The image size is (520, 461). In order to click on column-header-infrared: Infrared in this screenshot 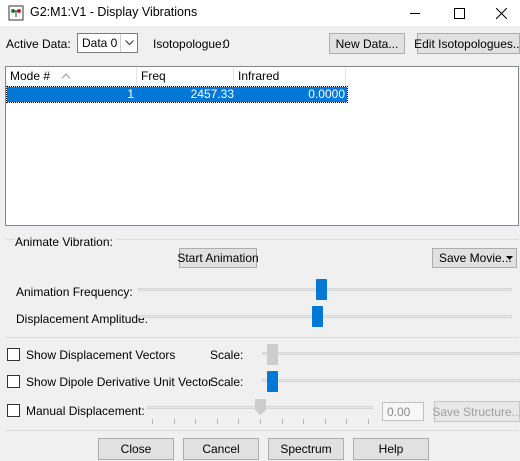, I will do `click(290, 76)`.